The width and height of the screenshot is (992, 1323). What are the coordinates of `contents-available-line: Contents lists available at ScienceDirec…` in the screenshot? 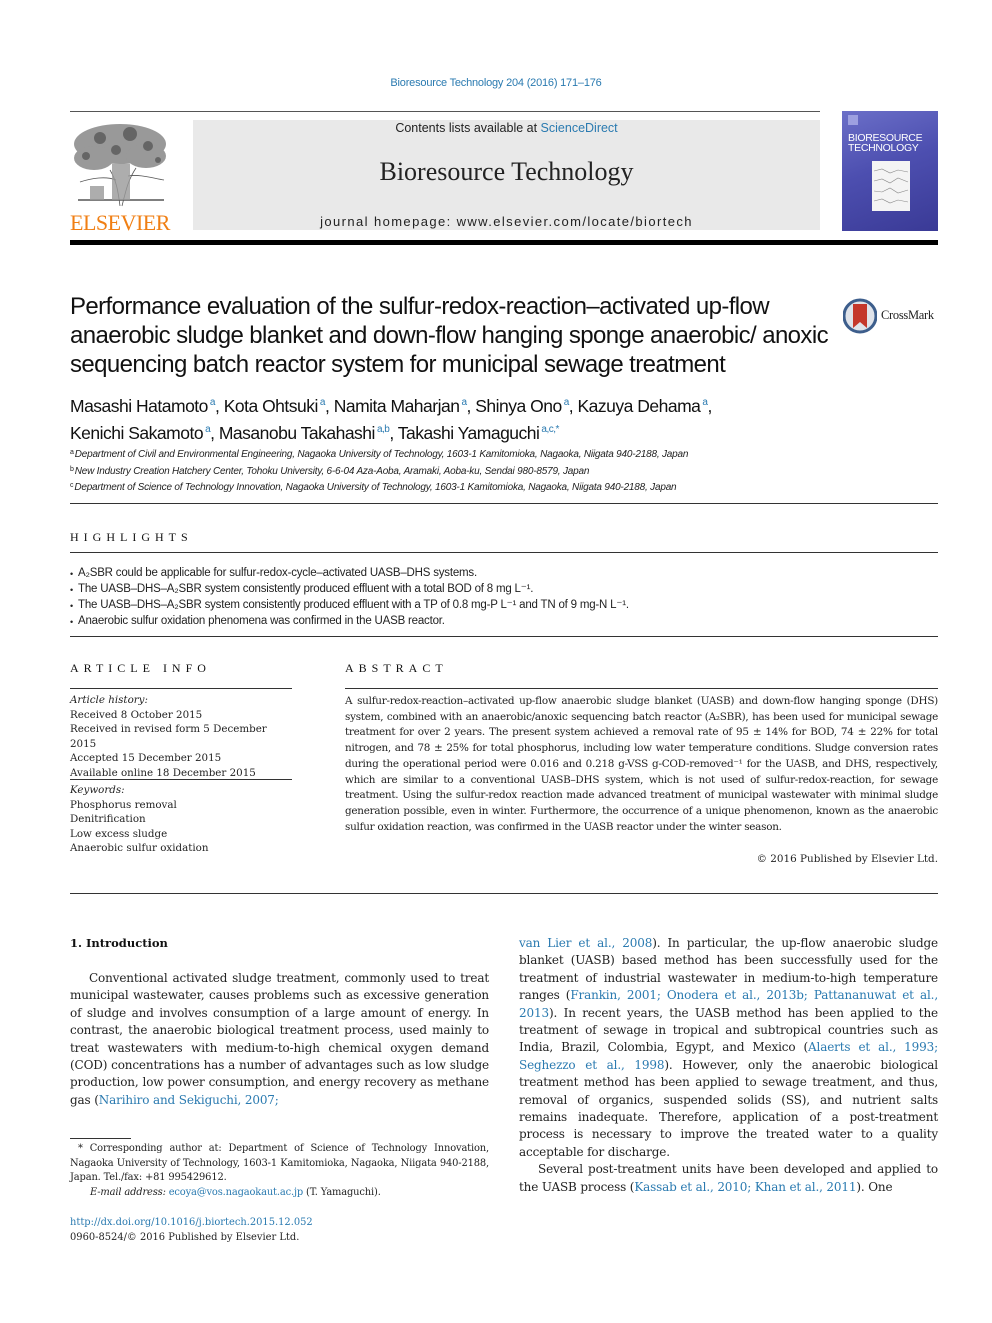 It's located at (506, 128).